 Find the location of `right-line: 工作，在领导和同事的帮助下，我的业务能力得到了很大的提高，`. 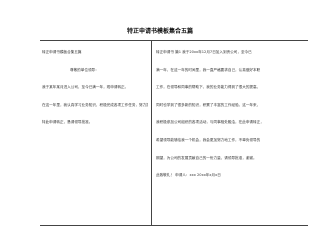

right-line: 工作，在领导和同事的帮助下，我的业务能力得到了很大的提高， is located at coordinates (208, 87).